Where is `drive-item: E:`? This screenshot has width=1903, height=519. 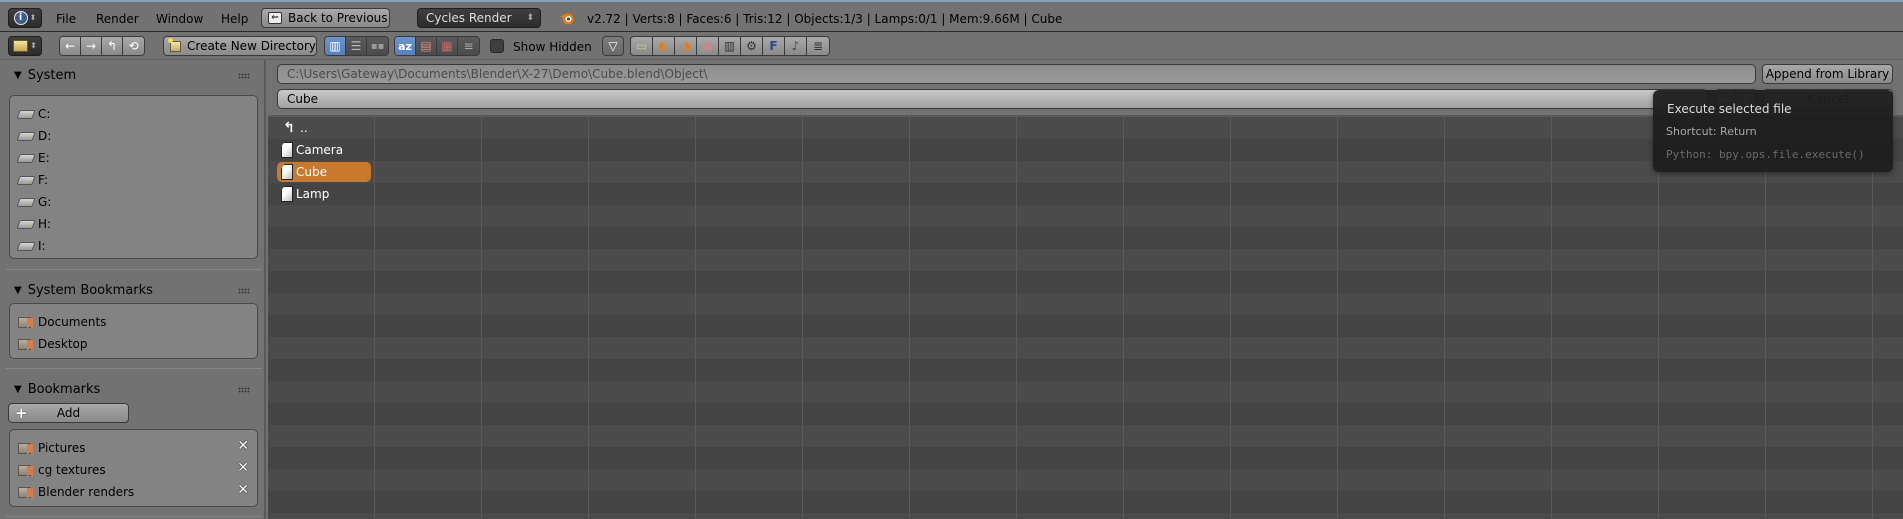
drive-item: E: is located at coordinates (33, 158).